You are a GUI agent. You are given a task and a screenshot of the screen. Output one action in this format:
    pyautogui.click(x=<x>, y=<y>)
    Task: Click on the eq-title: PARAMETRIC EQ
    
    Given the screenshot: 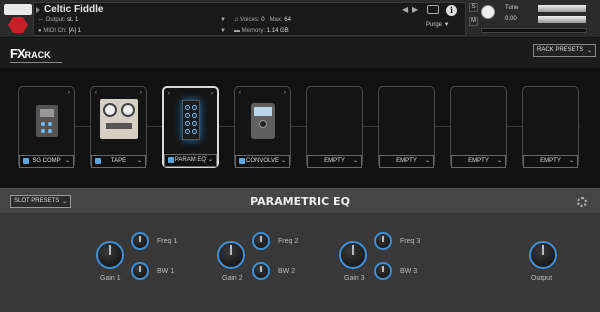 What is the action you would take?
    pyautogui.click(x=300, y=201)
    